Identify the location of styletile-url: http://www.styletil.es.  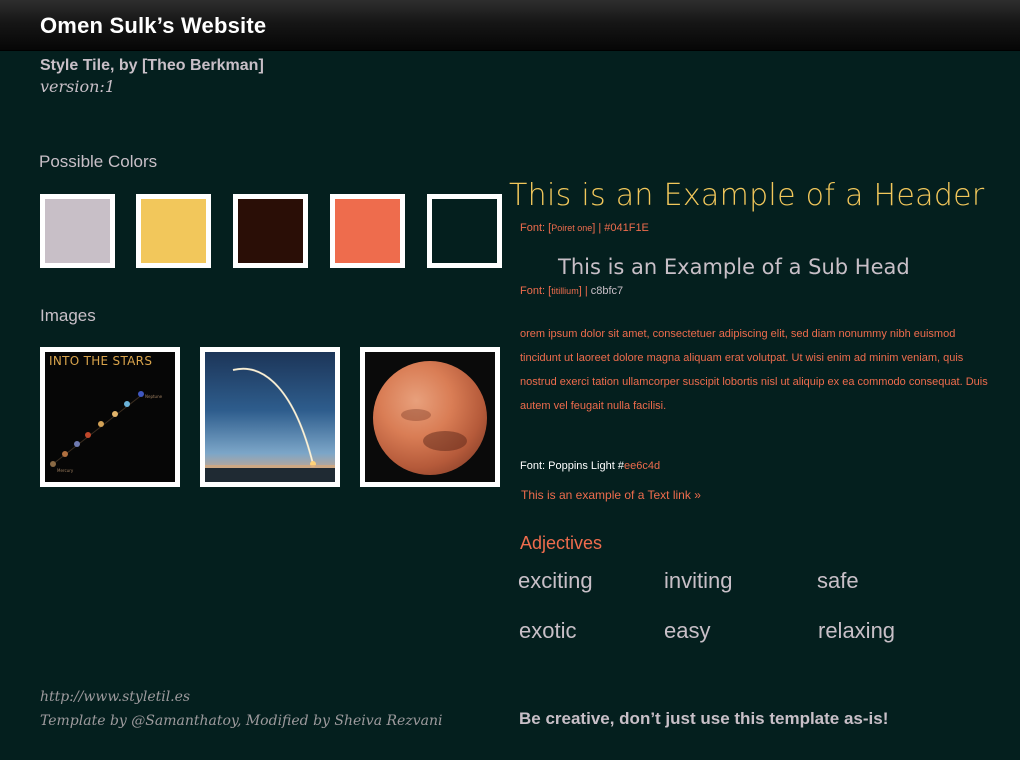
(115, 697).